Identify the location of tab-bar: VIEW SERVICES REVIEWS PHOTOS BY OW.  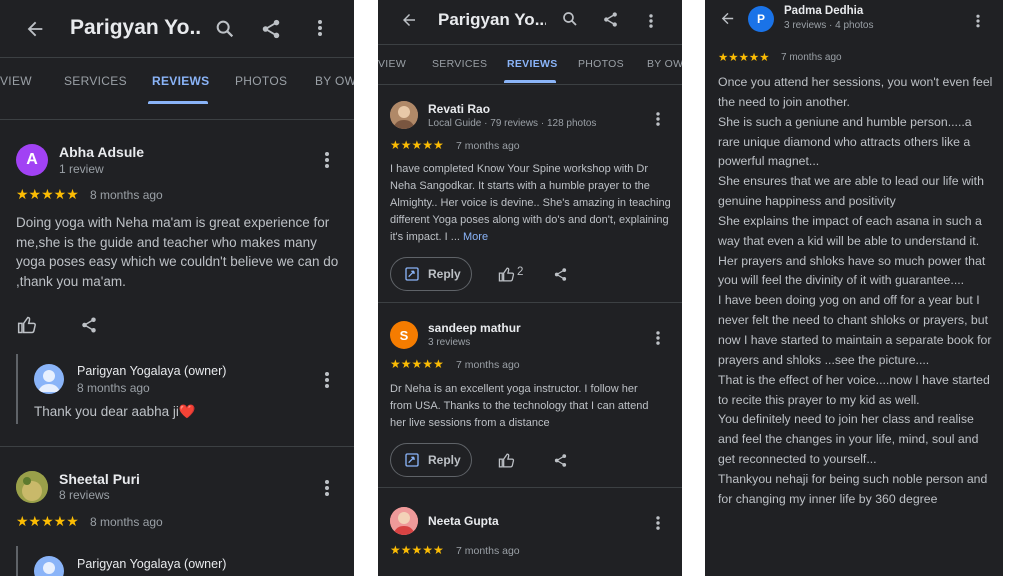
(530, 64).